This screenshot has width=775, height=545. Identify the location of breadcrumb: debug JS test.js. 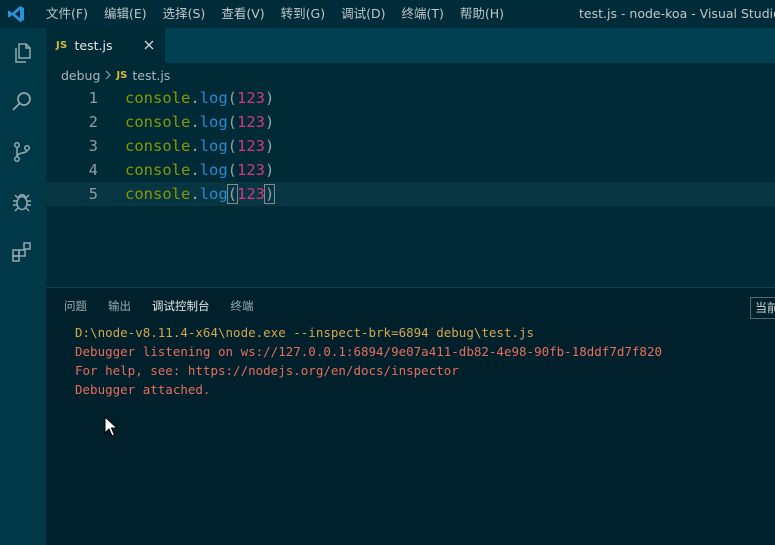
(115, 75).